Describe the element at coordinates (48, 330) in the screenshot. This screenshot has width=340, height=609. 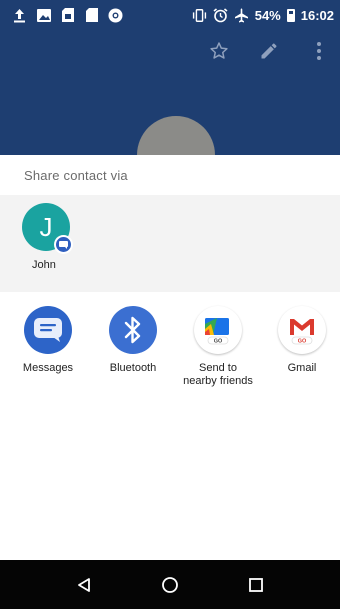
I see `messages-icon` at that location.